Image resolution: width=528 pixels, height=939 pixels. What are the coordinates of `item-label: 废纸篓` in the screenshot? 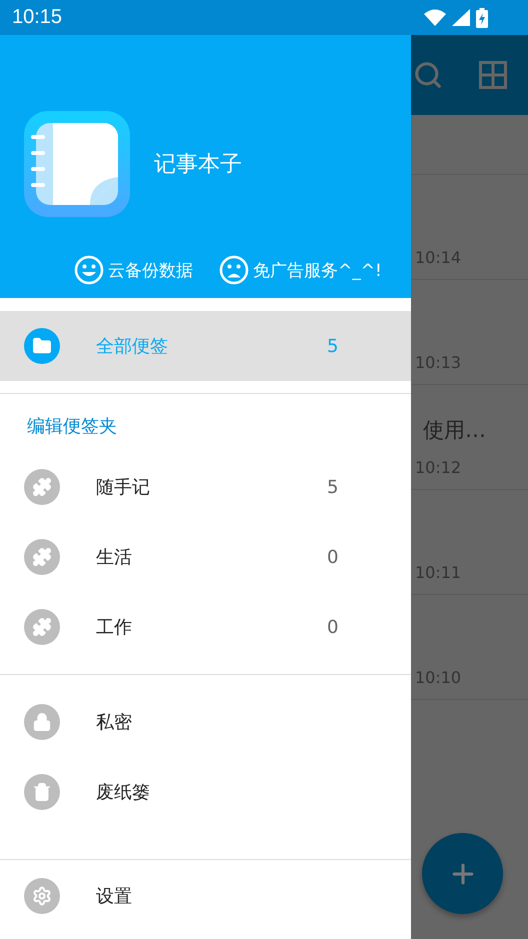 It's located at (123, 792).